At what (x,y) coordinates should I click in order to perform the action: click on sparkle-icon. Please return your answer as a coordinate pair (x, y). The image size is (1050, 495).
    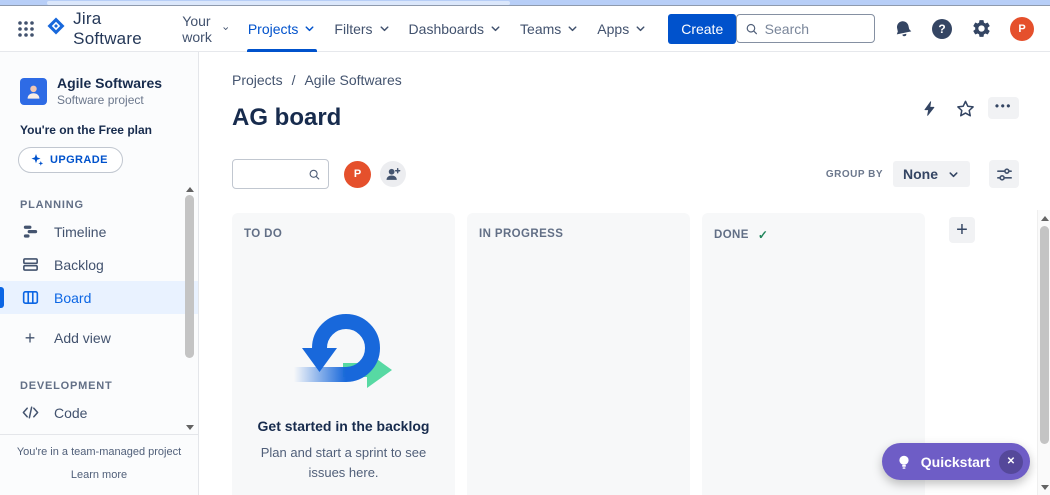
    Looking at the image, I should click on (37, 160).